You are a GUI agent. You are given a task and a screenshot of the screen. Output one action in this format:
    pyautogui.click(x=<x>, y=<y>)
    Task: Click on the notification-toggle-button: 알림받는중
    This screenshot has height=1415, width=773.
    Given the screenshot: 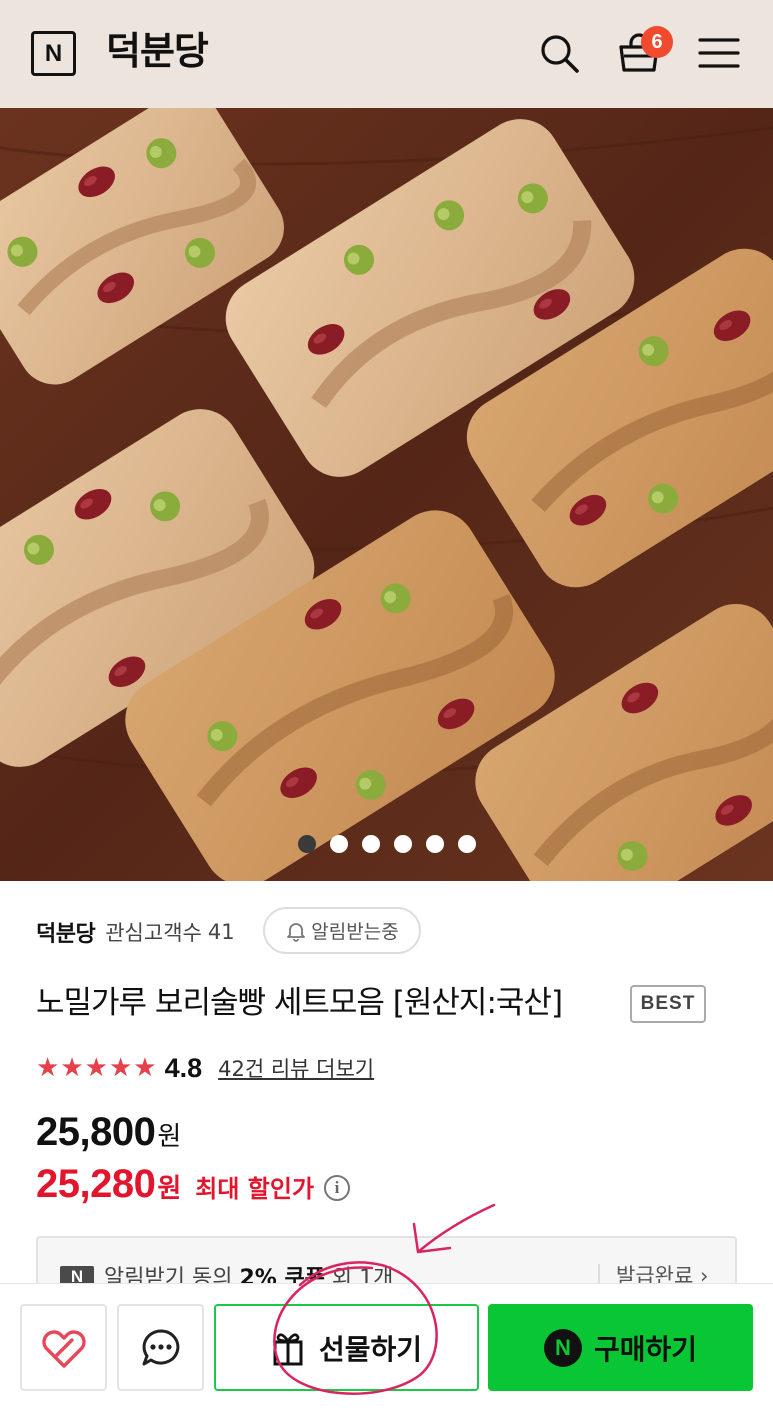 What is the action you would take?
    pyautogui.click(x=342, y=930)
    